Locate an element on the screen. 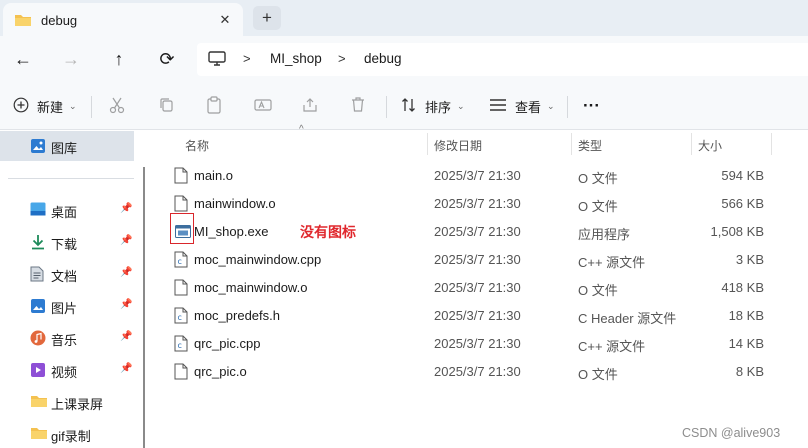 The image size is (808, 448). file-size: 1,508 KB is located at coordinates (737, 231).